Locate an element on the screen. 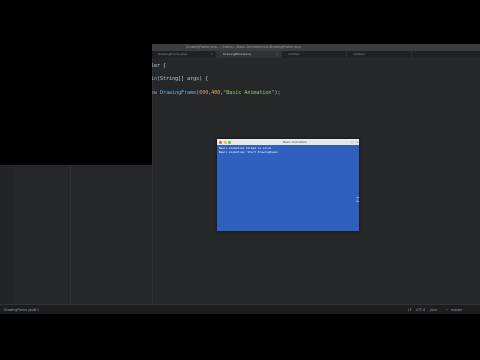 This screenshot has width=480, height=360. tab-label: DrawingPanel.java is located at coordinates (237, 54).